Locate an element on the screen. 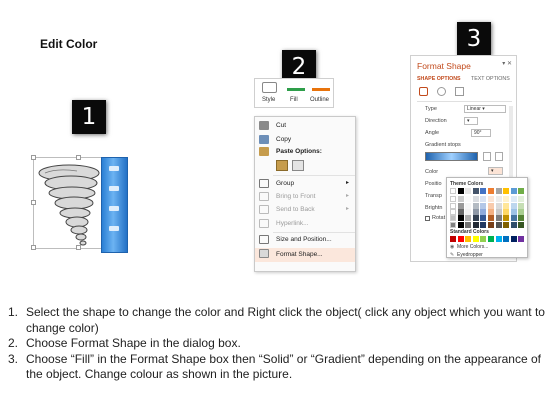  style-button: Style is located at coordinates (268, 100).